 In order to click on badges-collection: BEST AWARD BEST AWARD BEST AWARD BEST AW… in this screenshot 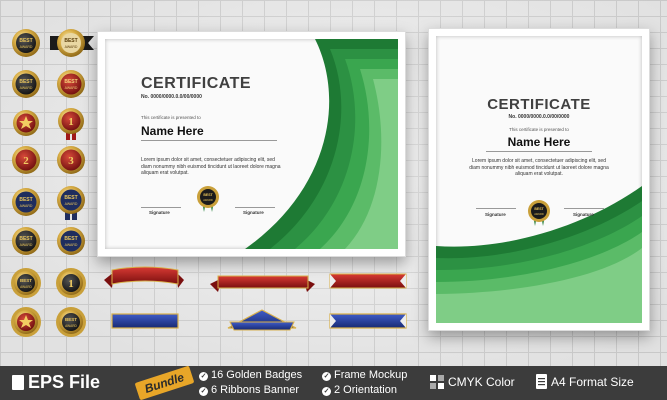, I will do `click(52, 183)`.